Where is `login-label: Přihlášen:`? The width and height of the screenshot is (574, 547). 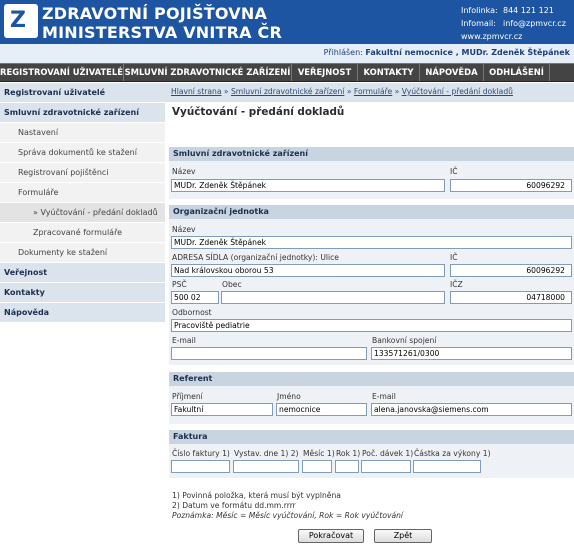 login-label: Přihlášen: is located at coordinates (343, 52).